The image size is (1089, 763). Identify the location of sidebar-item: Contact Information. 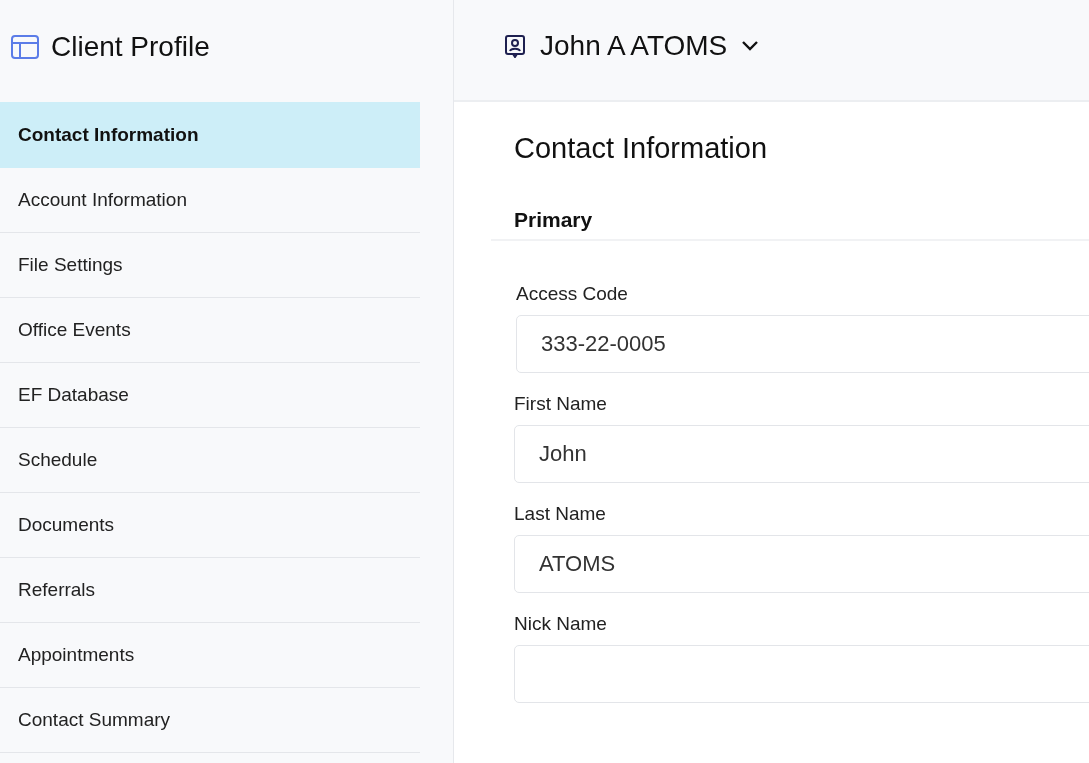
(210, 135).